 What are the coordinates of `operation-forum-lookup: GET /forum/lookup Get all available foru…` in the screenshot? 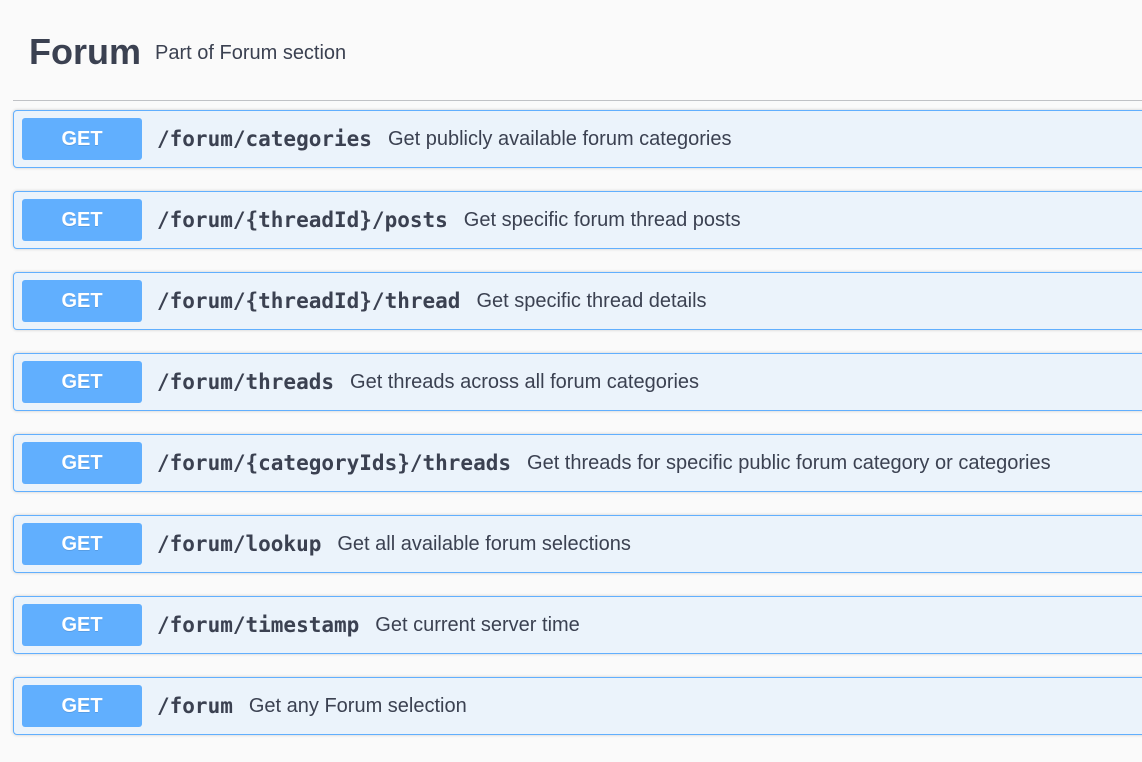 It's located at (577, 544).